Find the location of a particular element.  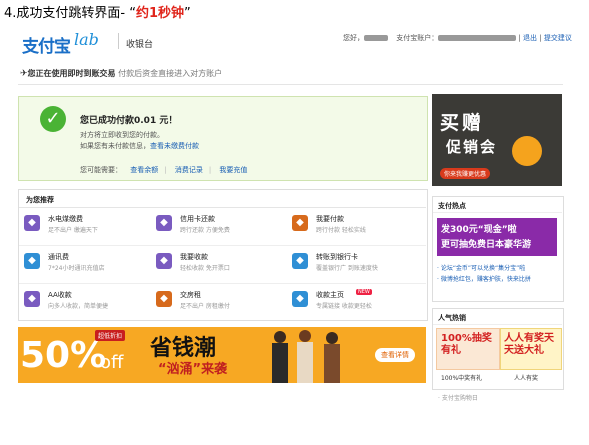

service-name: 收款主页 is located at coordinates (330, 295).